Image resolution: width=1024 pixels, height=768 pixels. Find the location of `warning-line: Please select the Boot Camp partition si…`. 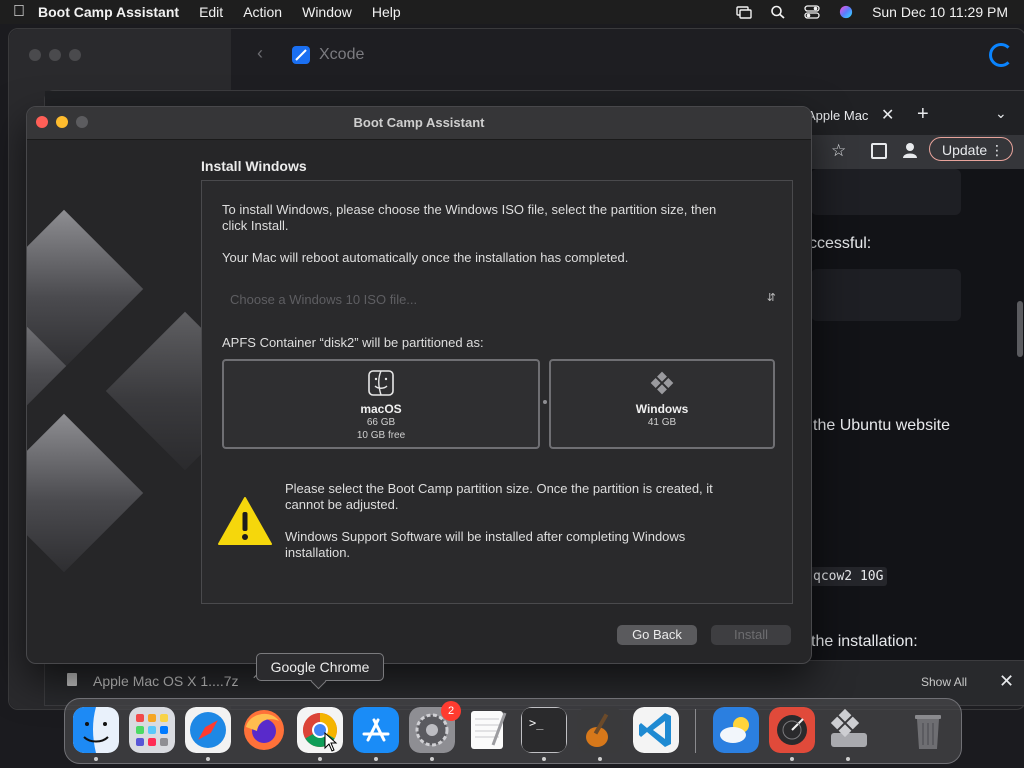

warning-line: Please select the Boot Camp partition si… is located at coordinates (499, 488).